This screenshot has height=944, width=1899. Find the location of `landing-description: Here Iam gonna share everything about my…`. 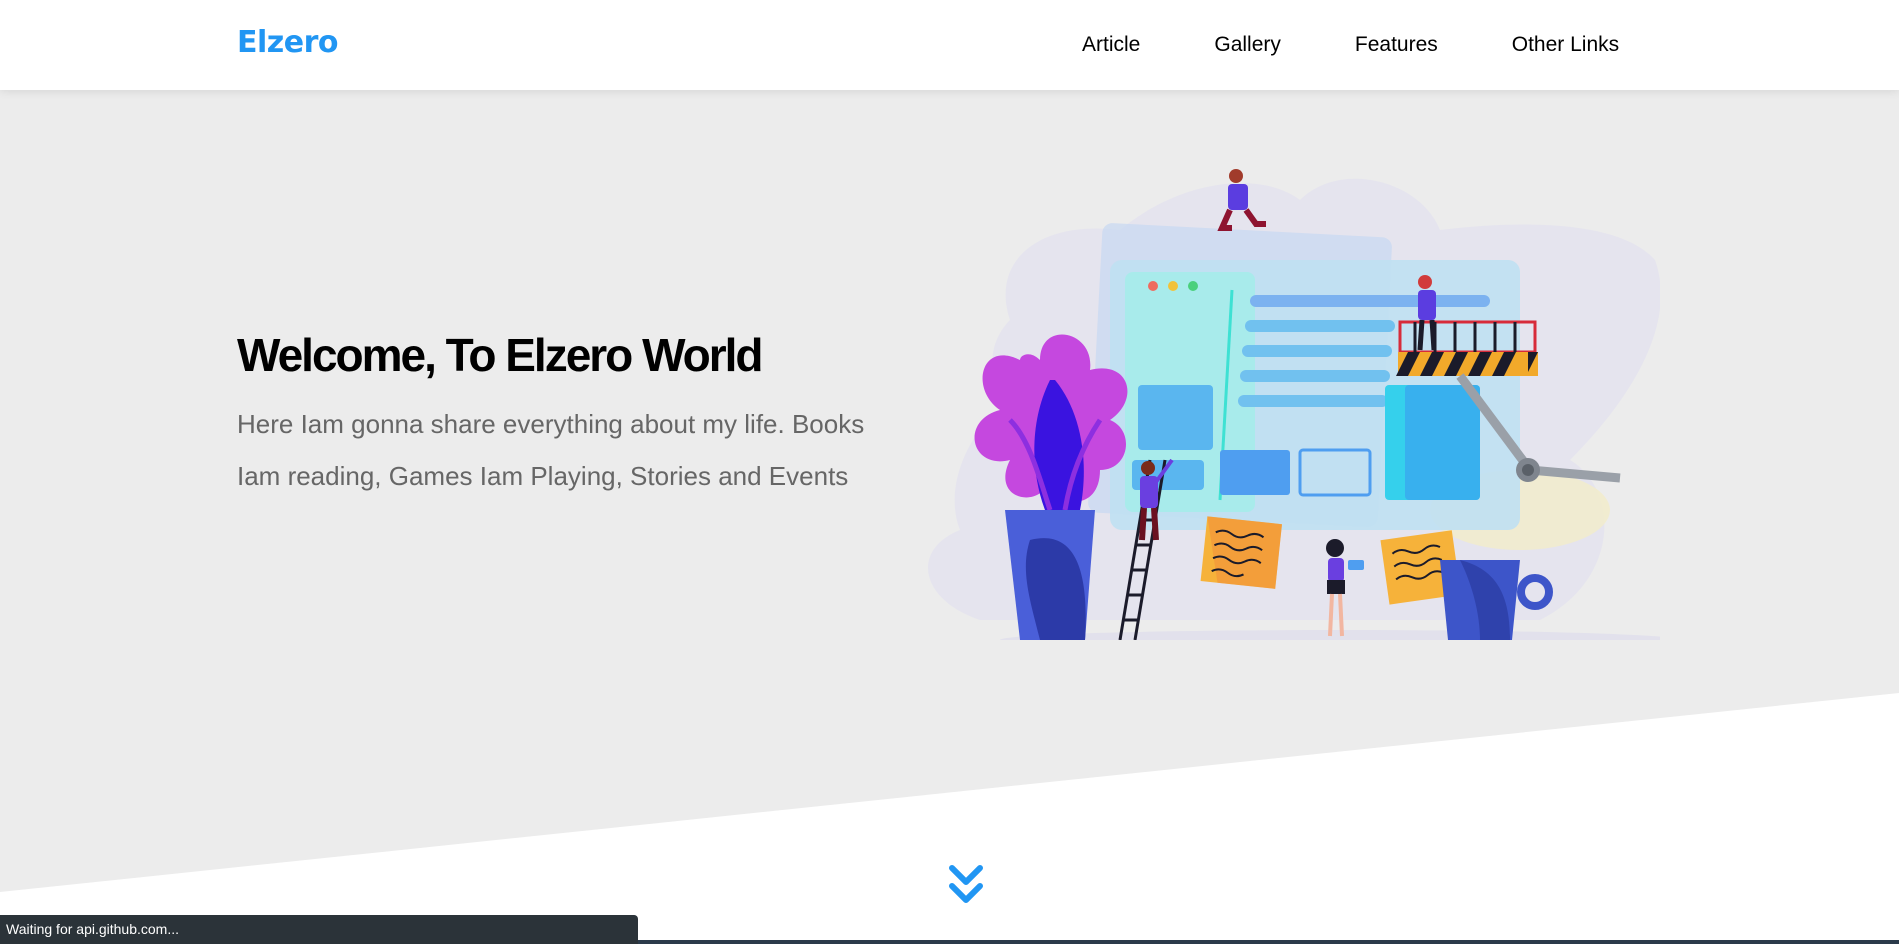

landing-description: Here Iam gonna share everything about my… is located at coordinates (551, 450).